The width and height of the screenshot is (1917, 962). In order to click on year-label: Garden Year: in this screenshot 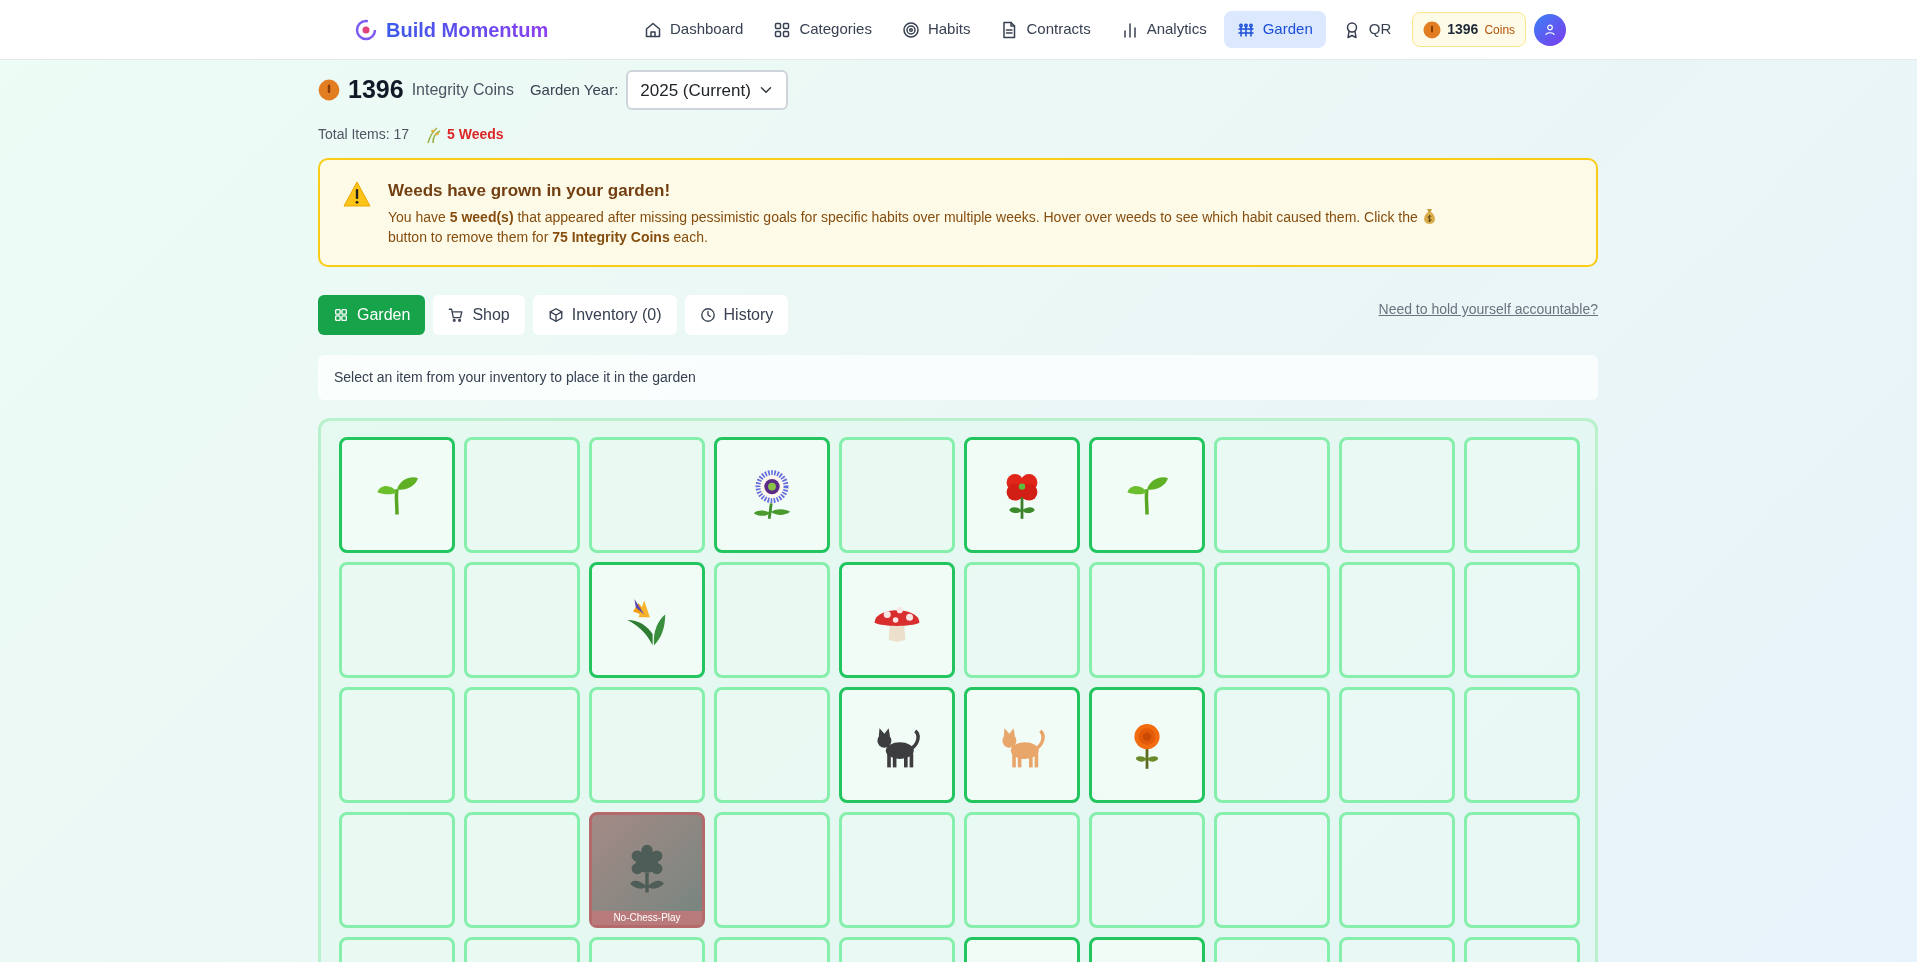, I will do `click(574, 89)`.